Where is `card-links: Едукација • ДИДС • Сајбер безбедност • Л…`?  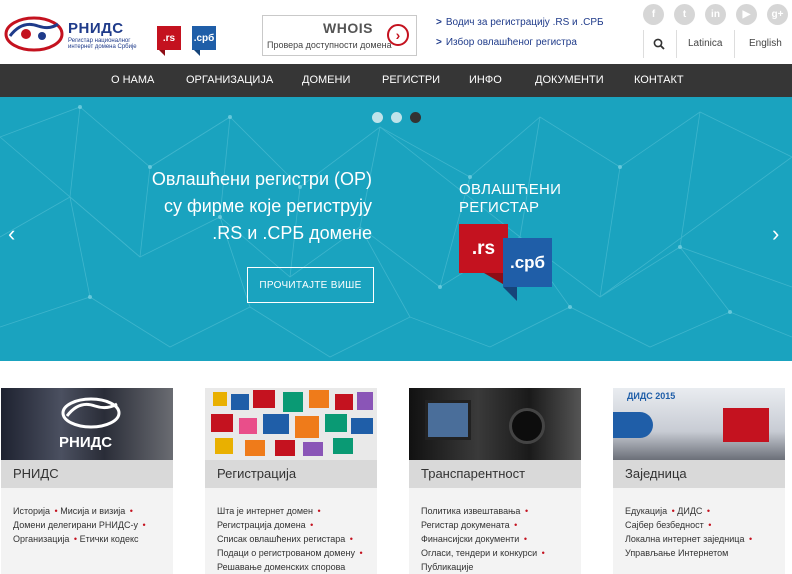
card-links: Едукација • ДИДС • Сајбер безбедност • Л… is located at coordinates (704, 532).